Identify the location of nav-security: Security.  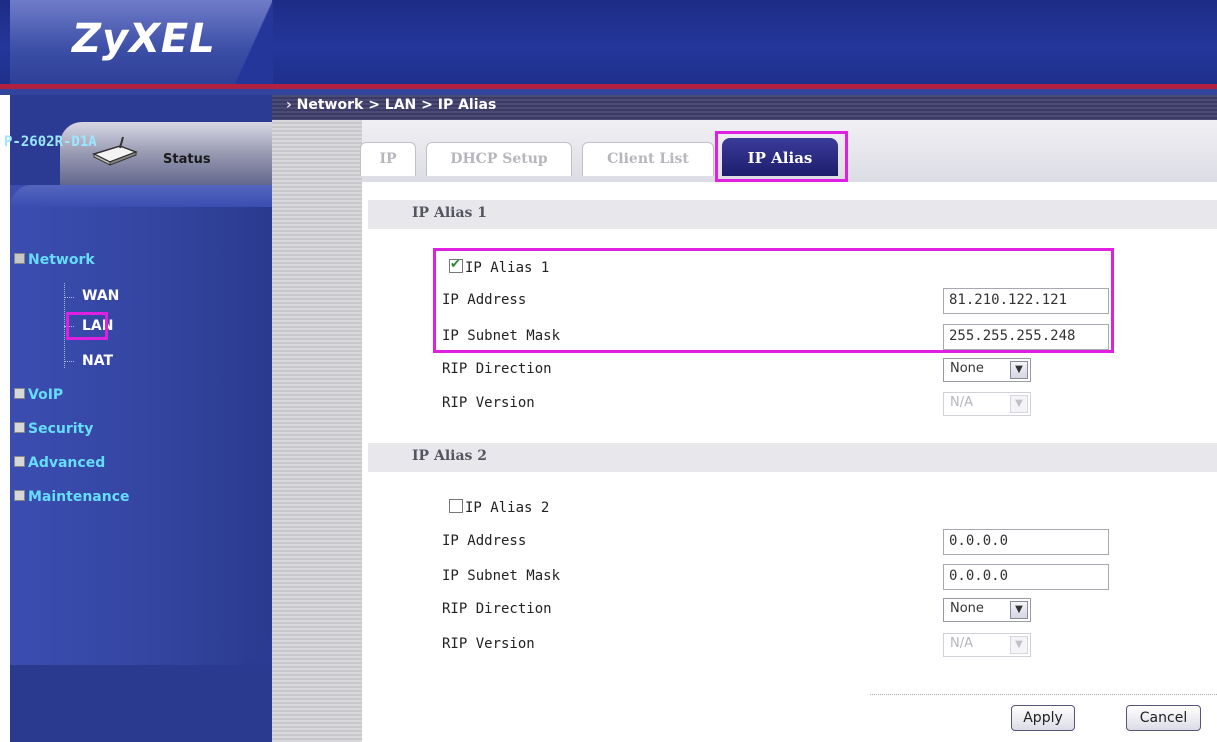
(53, 429).